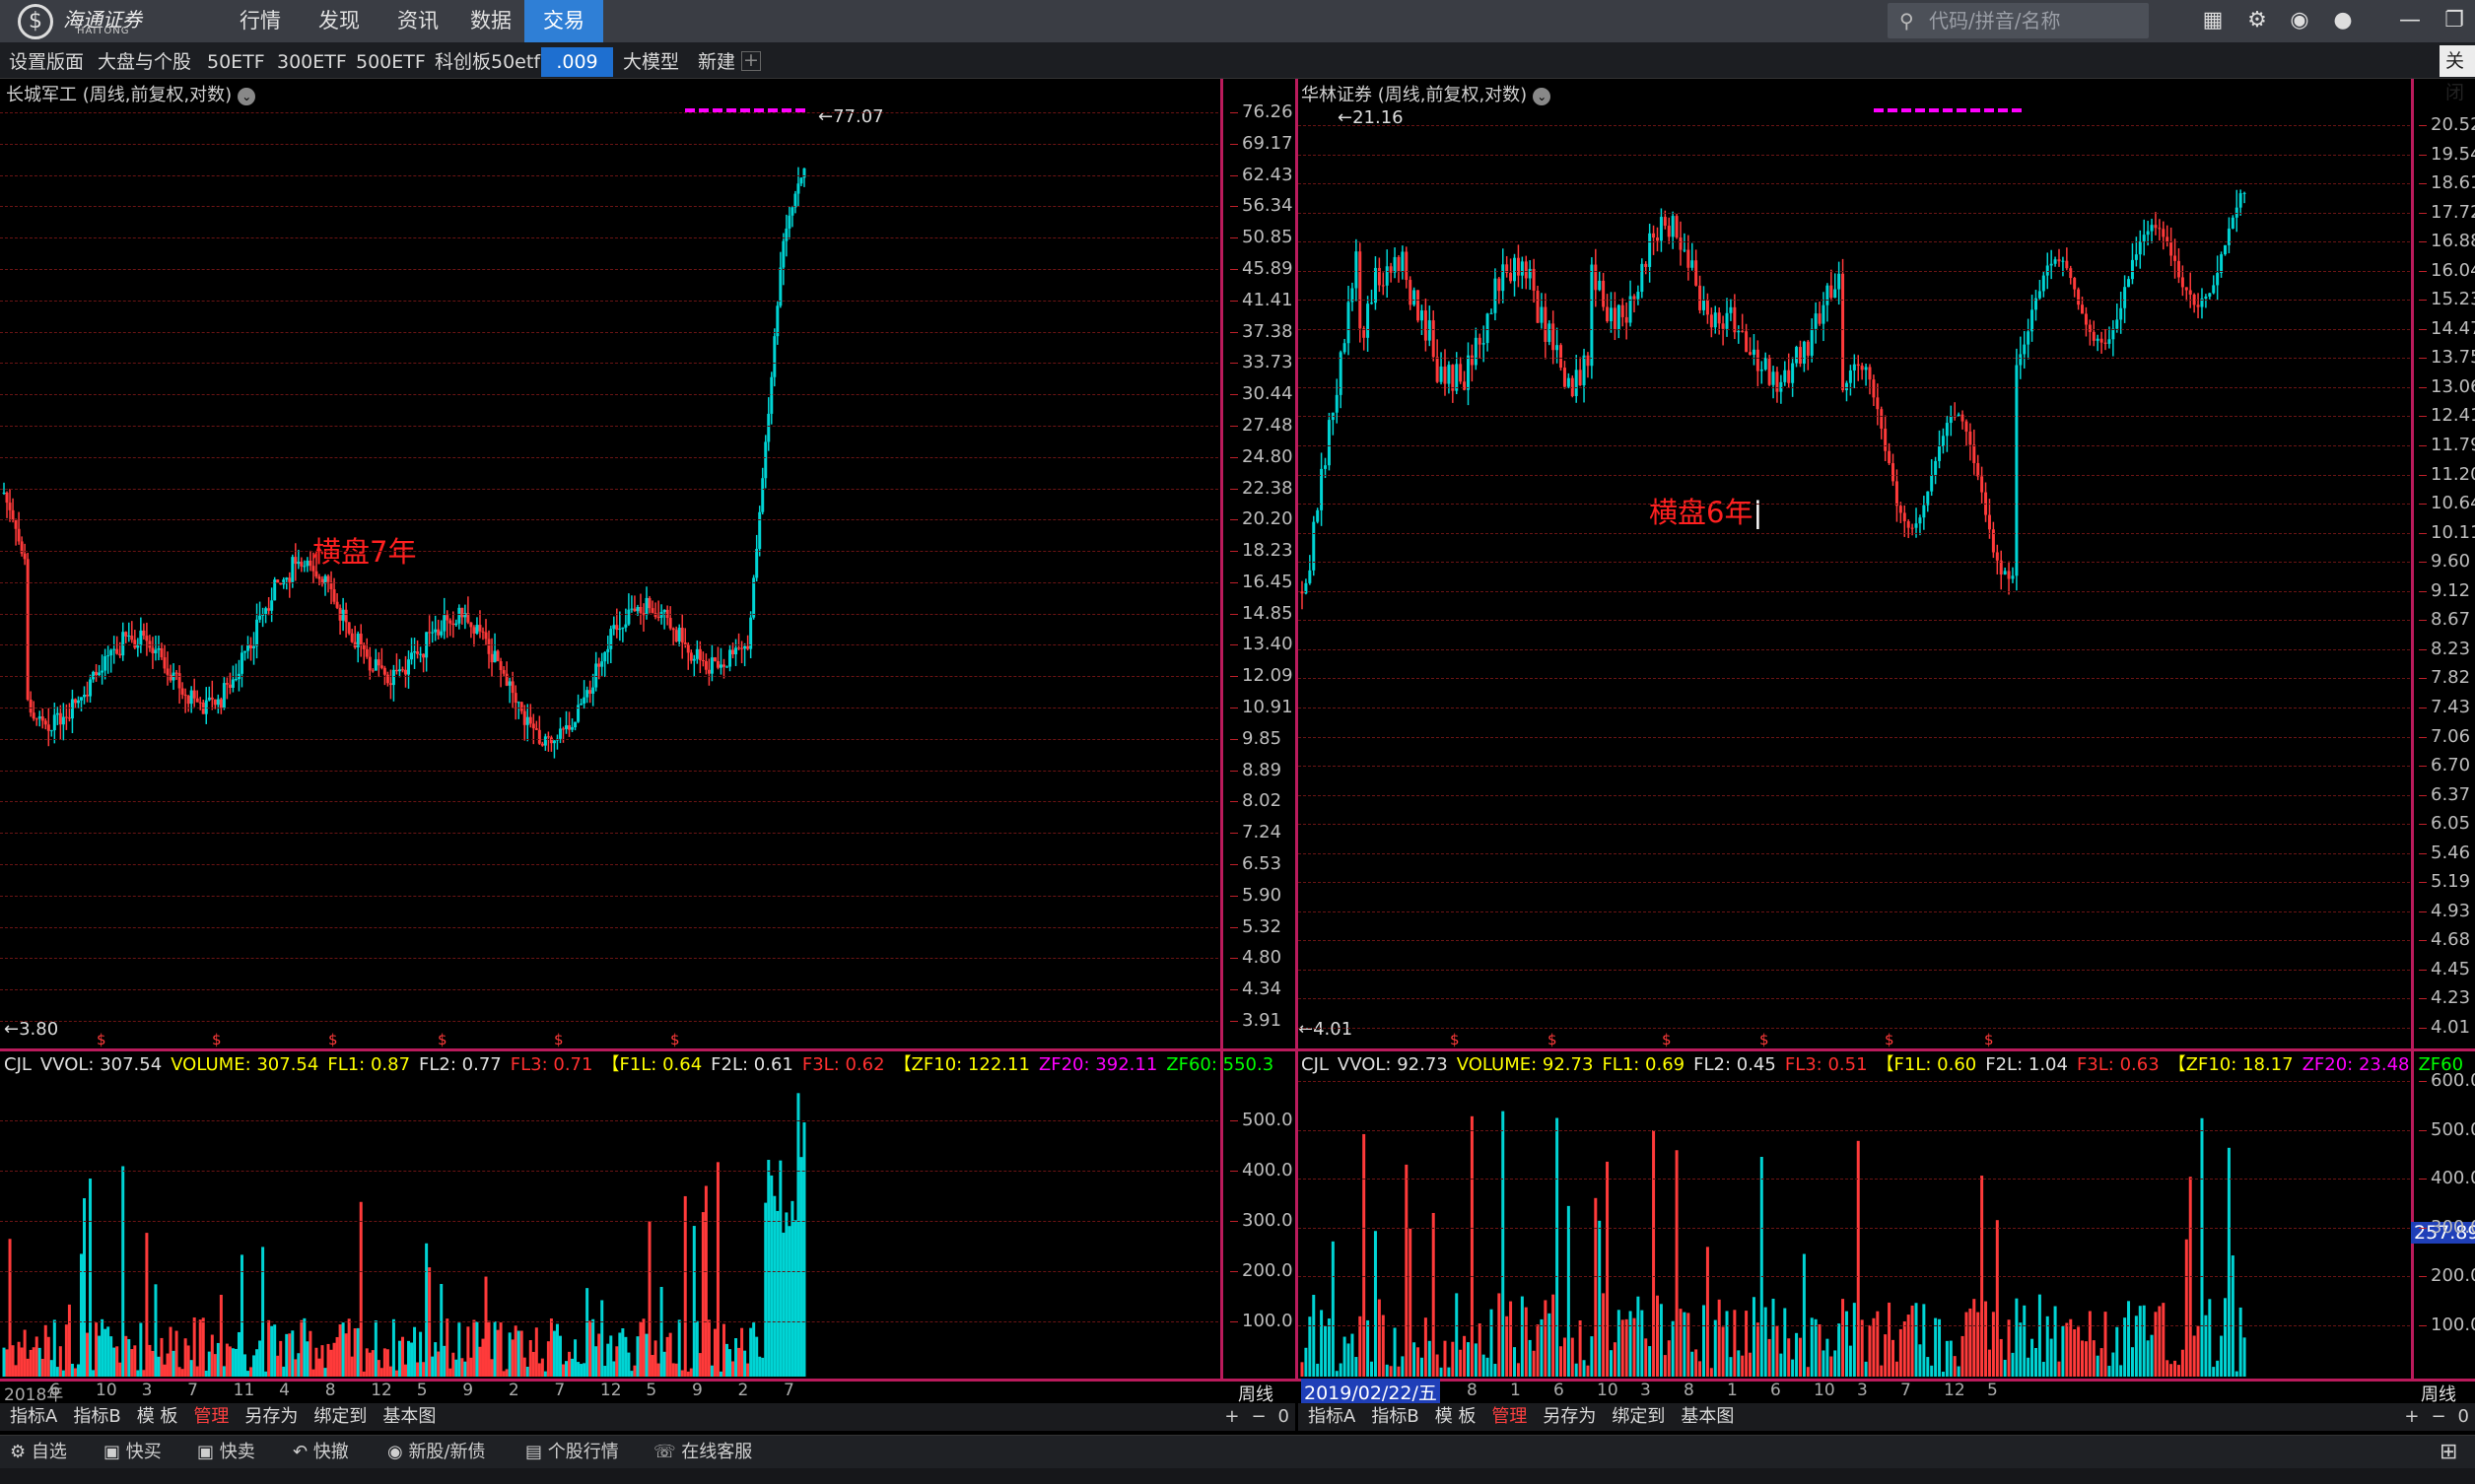 This screenshot has height=1484, width=2475. Describe the element at coordinates (236, 62) in the screenshot. I see `tab-50etf: 50ETF` at that location.